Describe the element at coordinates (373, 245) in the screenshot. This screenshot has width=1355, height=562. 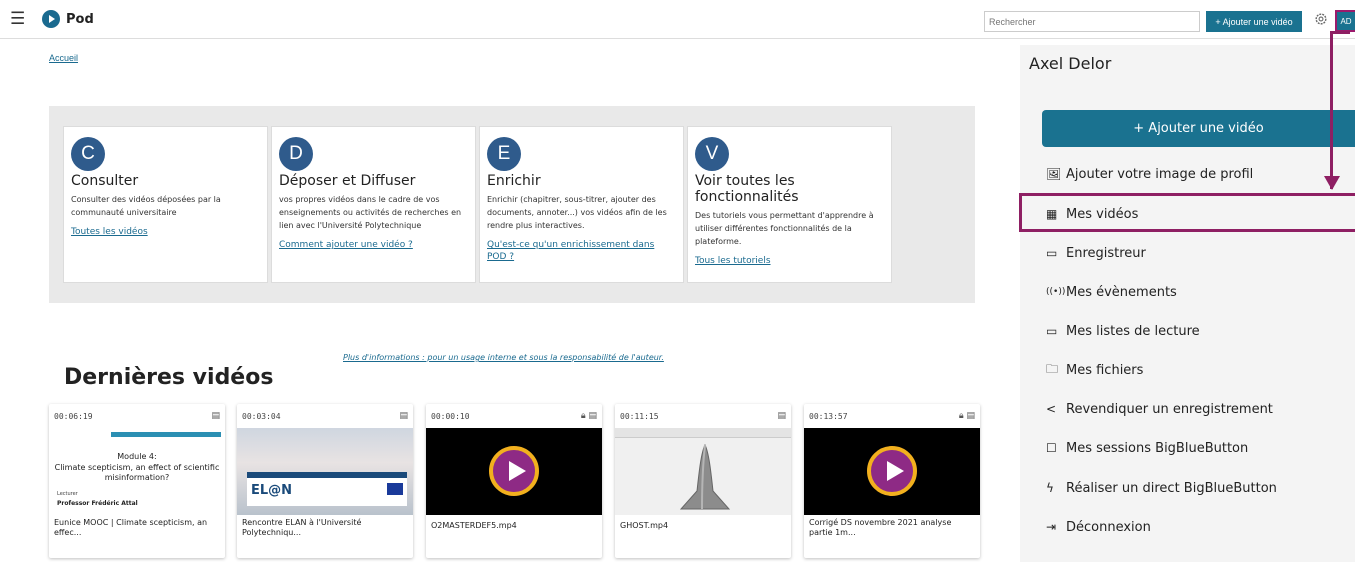
I see `feature-link: Comment ajouter une vidéo ?` at that location.